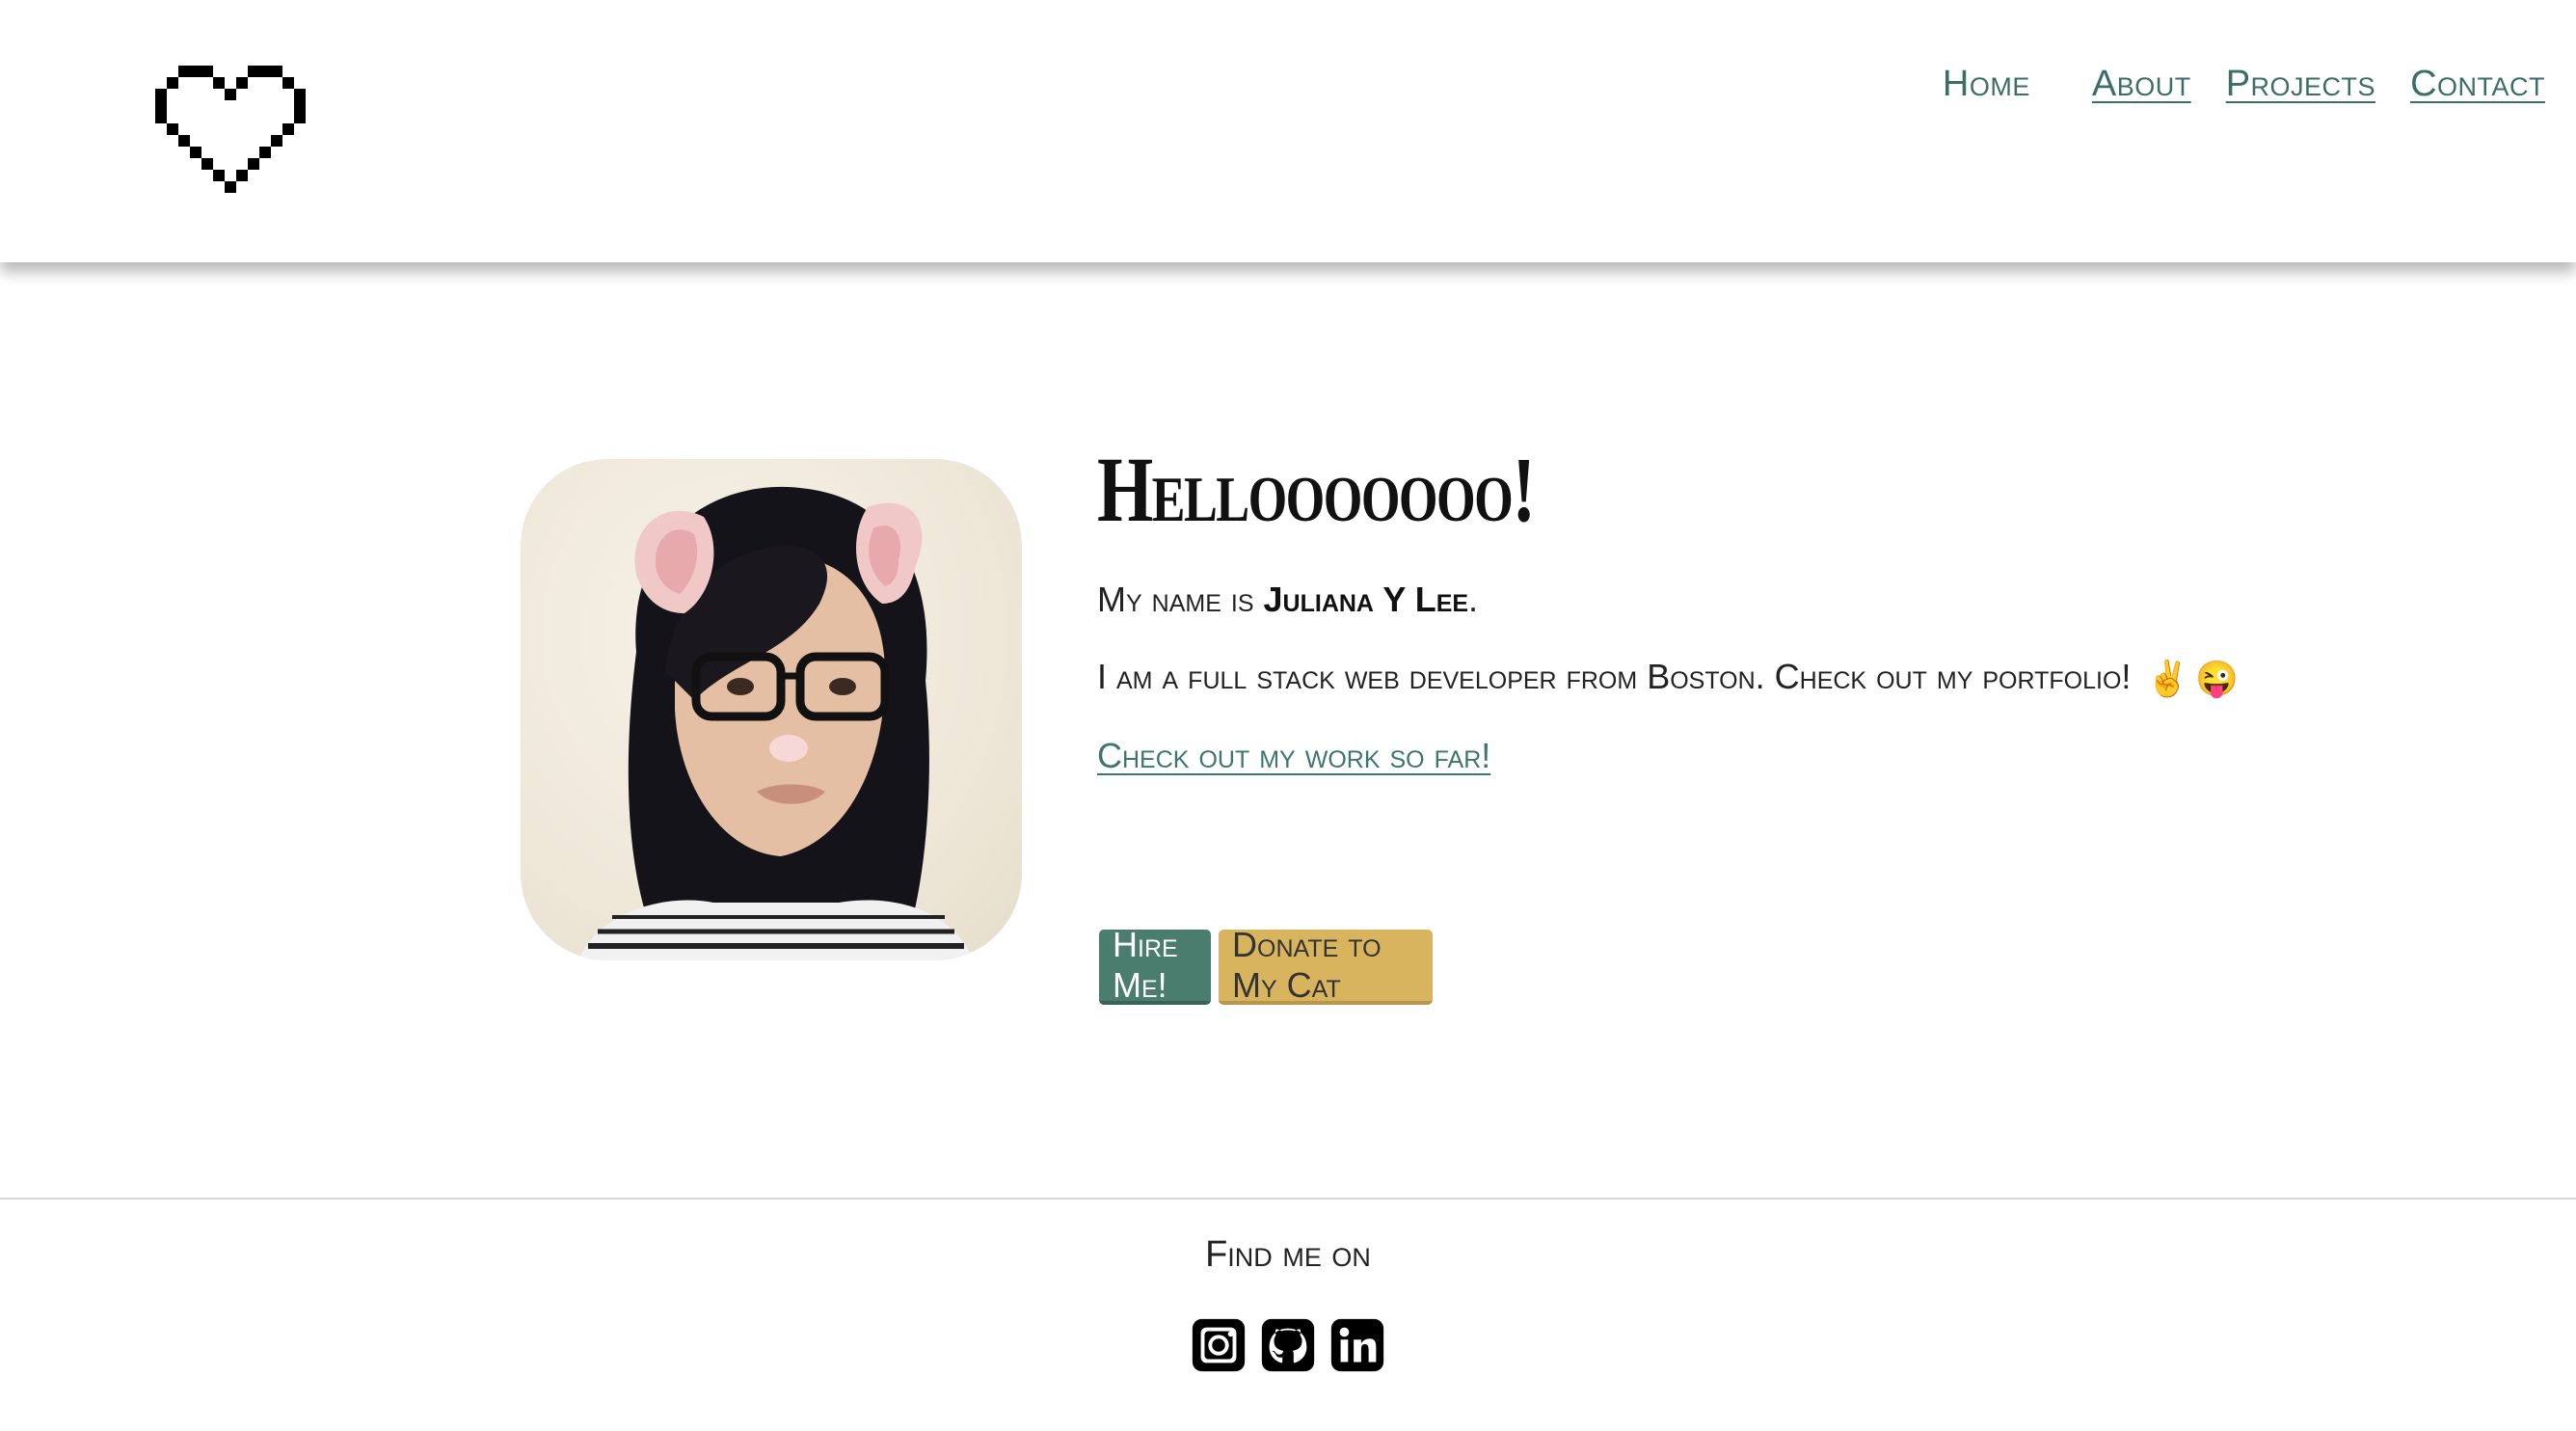  I want to click on work-link-line: Check out my work so far!, so click(1772, 756).